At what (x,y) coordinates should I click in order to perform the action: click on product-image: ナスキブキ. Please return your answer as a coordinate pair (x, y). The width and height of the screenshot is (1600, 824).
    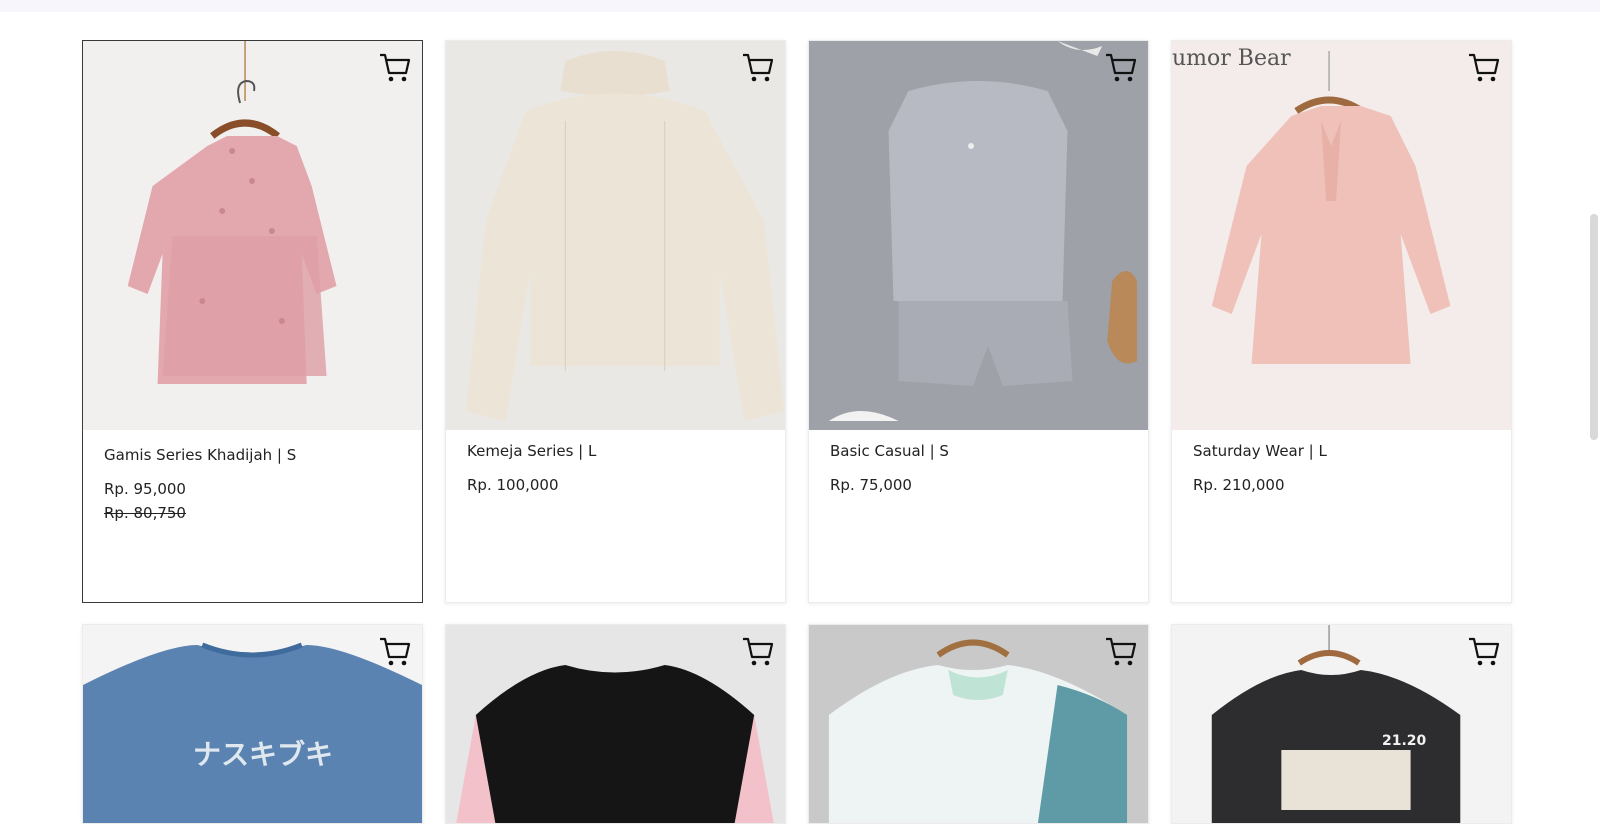
    Looking at the image, I should click on (252, 724).